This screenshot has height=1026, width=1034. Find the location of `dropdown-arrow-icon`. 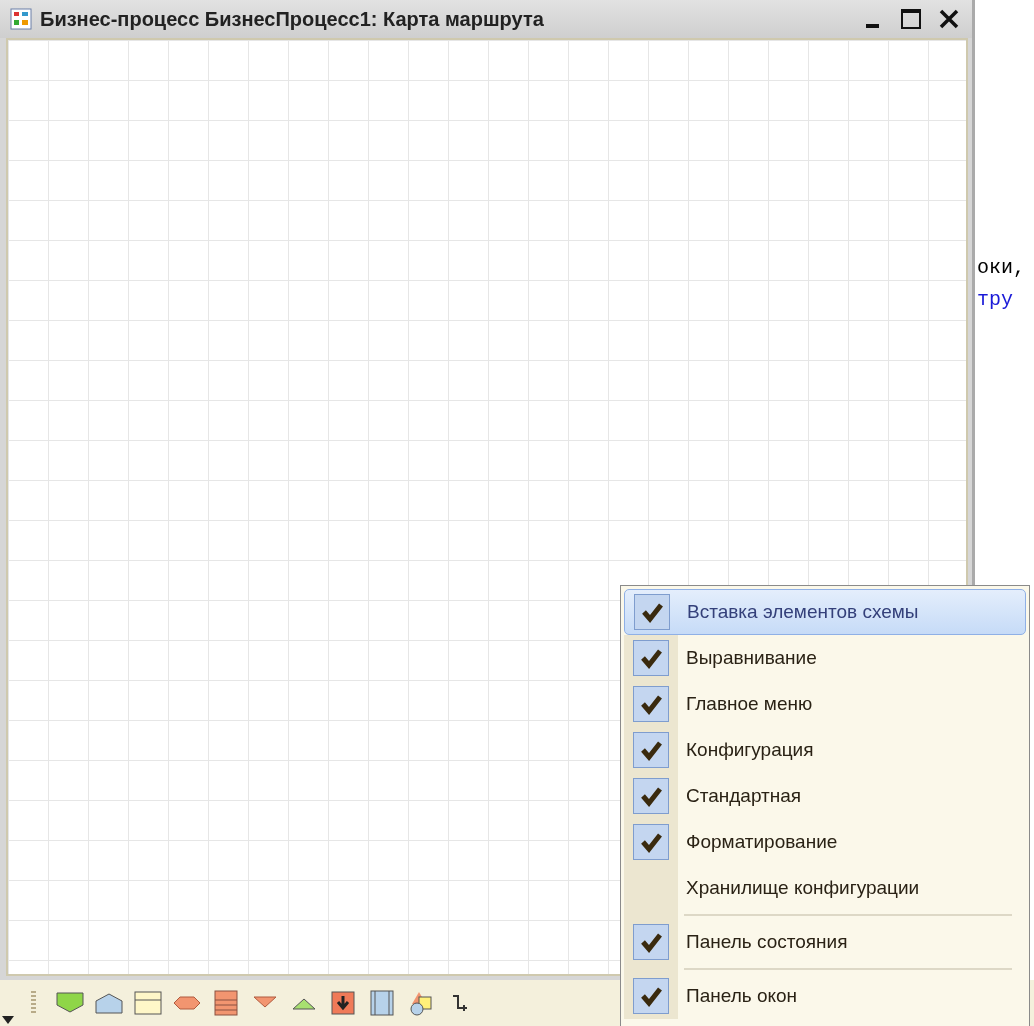

dropdown-arrow-icon is located at coordinates (8, 1020).